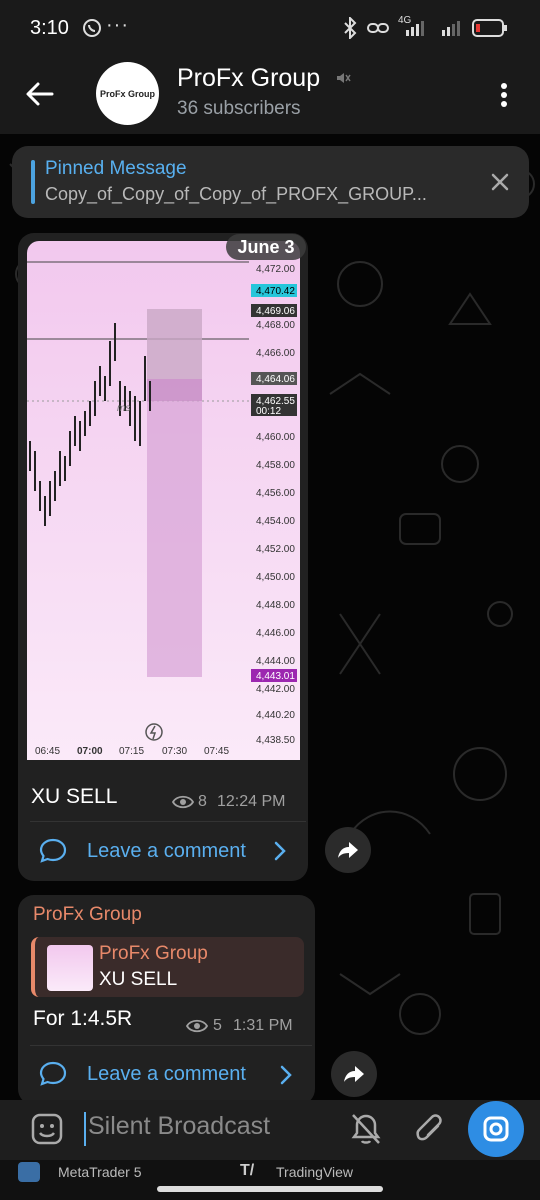  I want to click on price-label: 4,443.01, so click(275, 676).